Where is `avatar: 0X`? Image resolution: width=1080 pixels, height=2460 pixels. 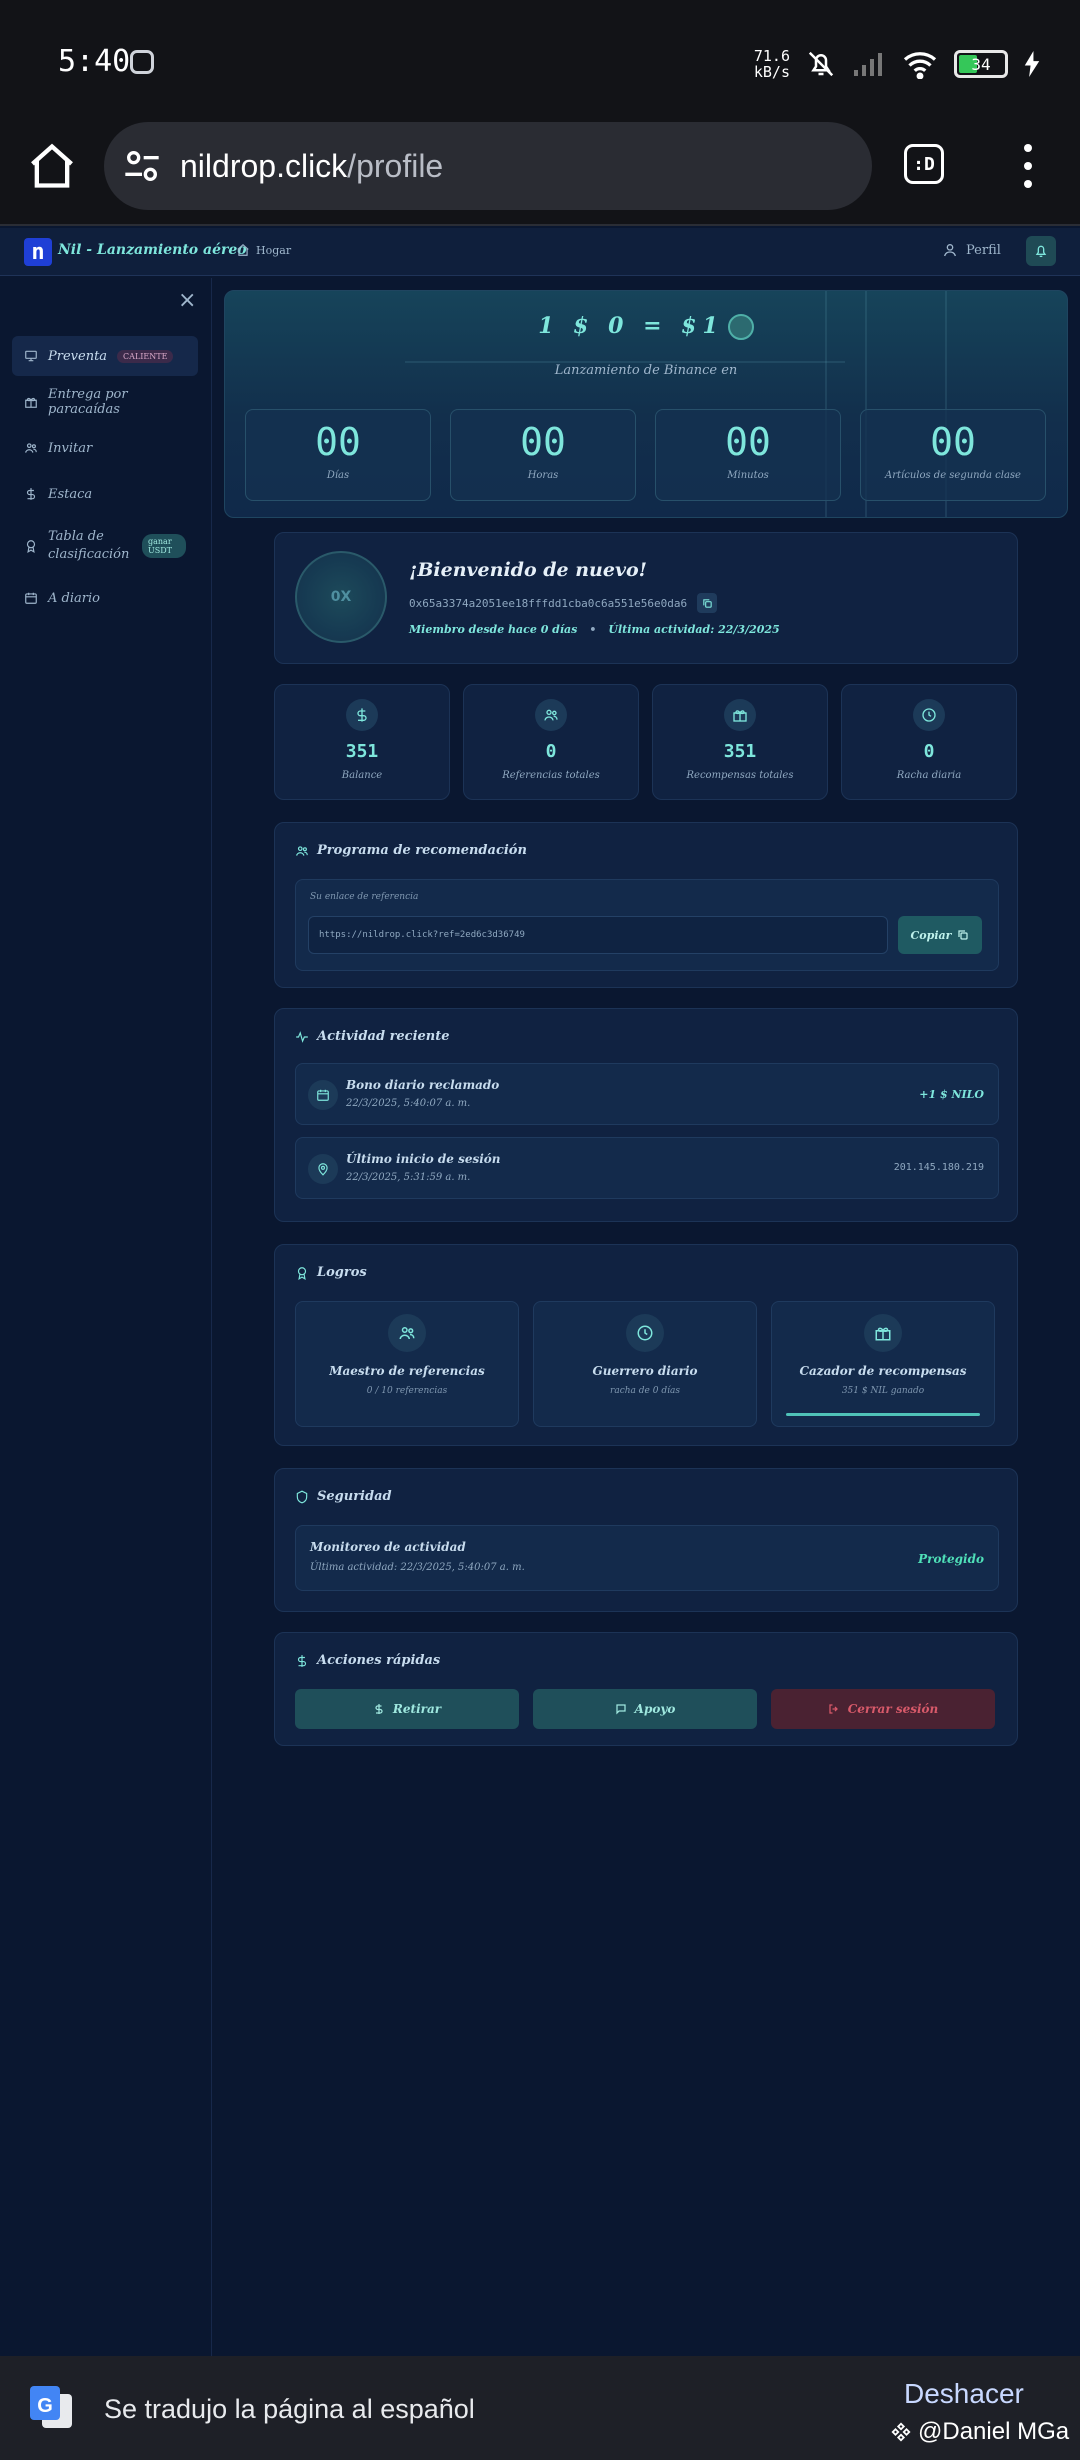 avatar: 0X is located at coordinates (341, 597).